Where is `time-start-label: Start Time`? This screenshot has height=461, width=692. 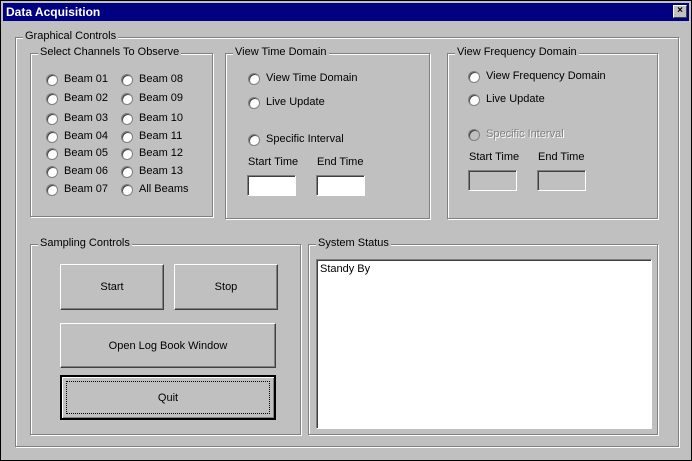
time-start-label: Start Time is located at coordinates (273, 162).